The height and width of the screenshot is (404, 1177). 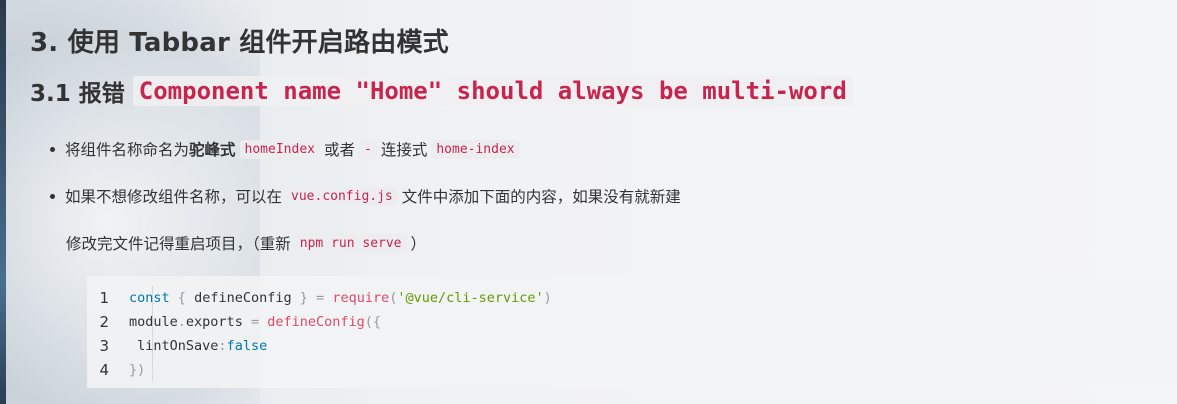 What do you see at coordinates (212, 150) in the screenshot?
I see `bold-text: 驼峰式` at bounding box center [212, 150].